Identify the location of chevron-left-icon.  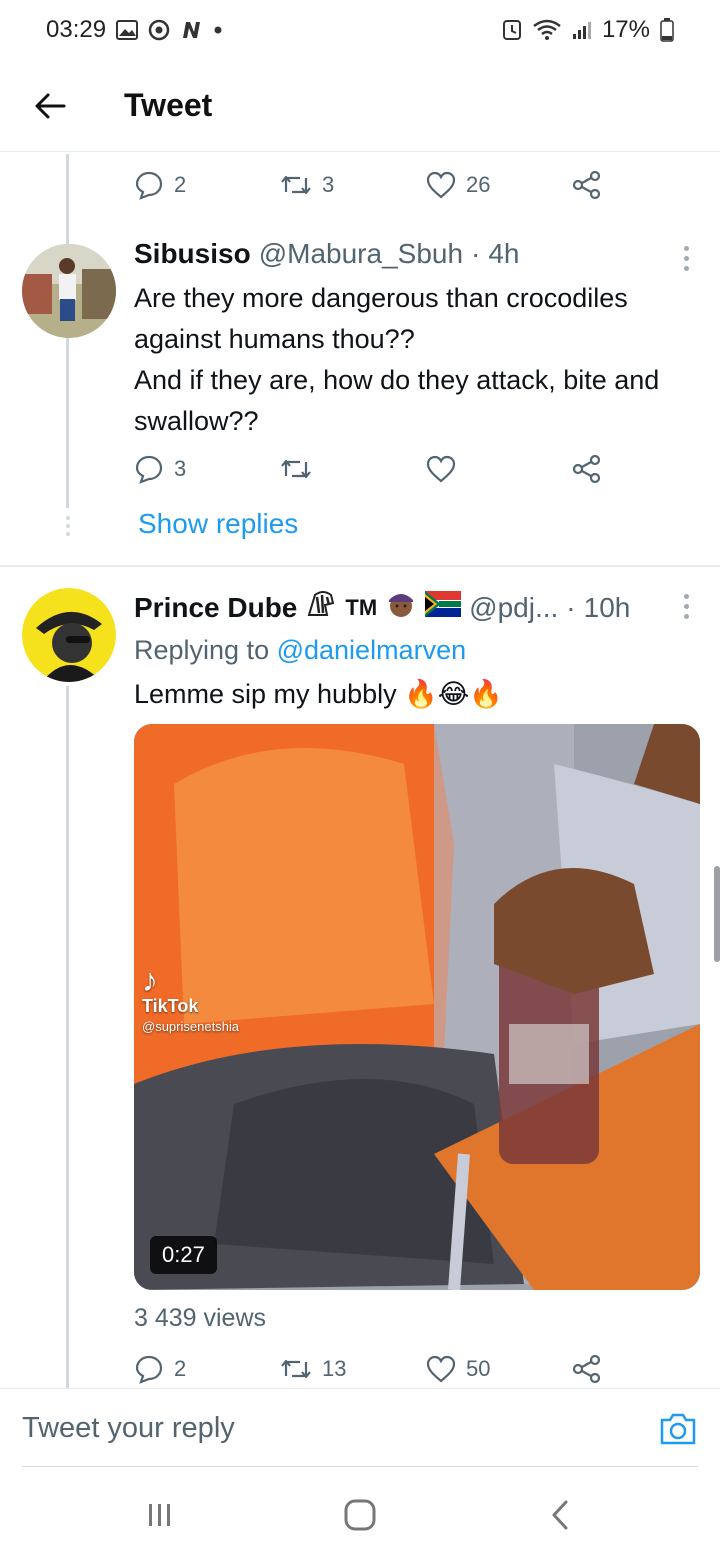
(560, 1515).